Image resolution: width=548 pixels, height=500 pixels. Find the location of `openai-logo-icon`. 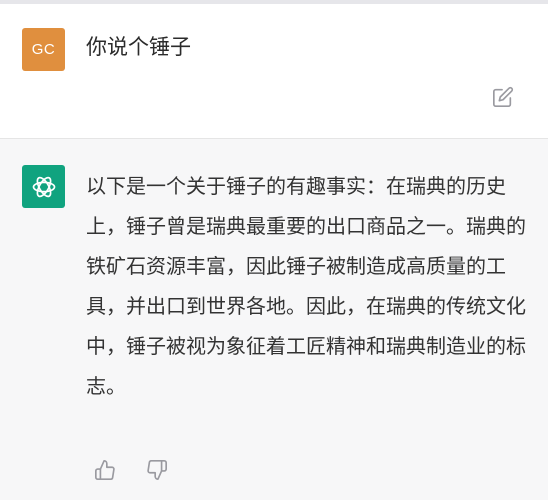

openai-logo-icon is located at coordinates (43, 186).